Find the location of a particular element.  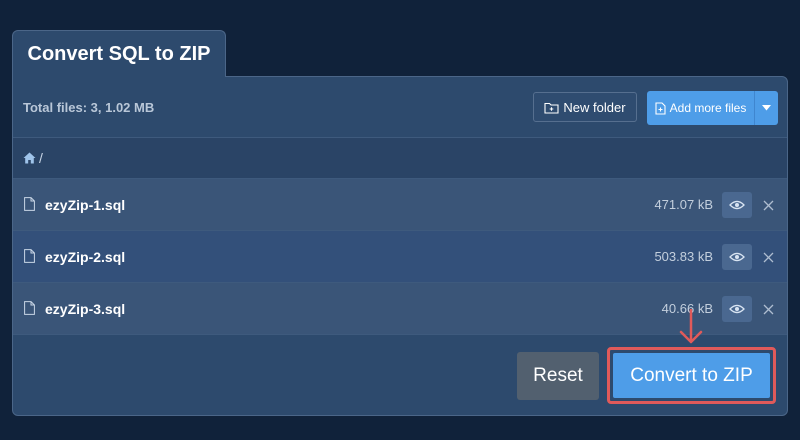

file-name: ezyZip-3.sql is located at coordinates (85, 308).